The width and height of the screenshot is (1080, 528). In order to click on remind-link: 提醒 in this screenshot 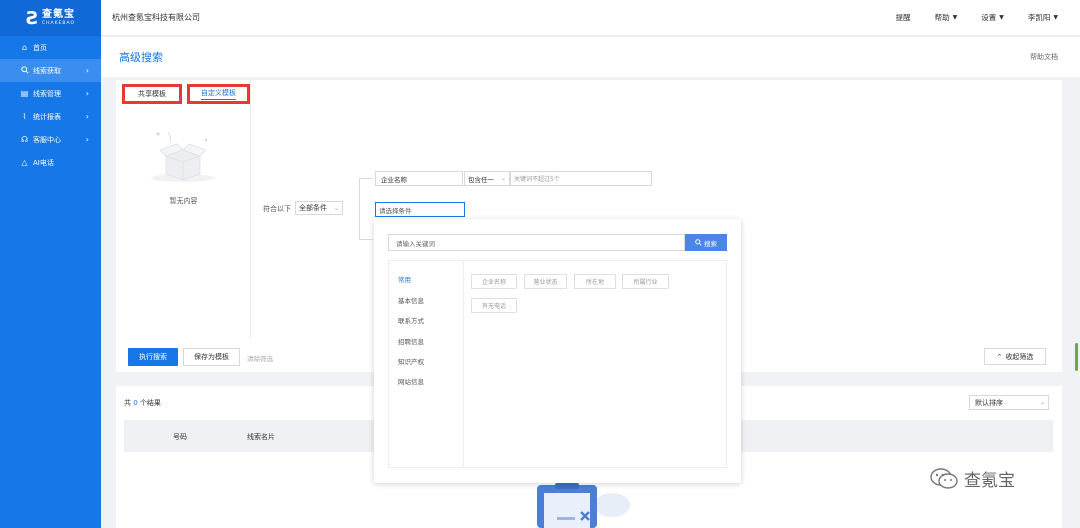, I will do `click(903, 17)`.